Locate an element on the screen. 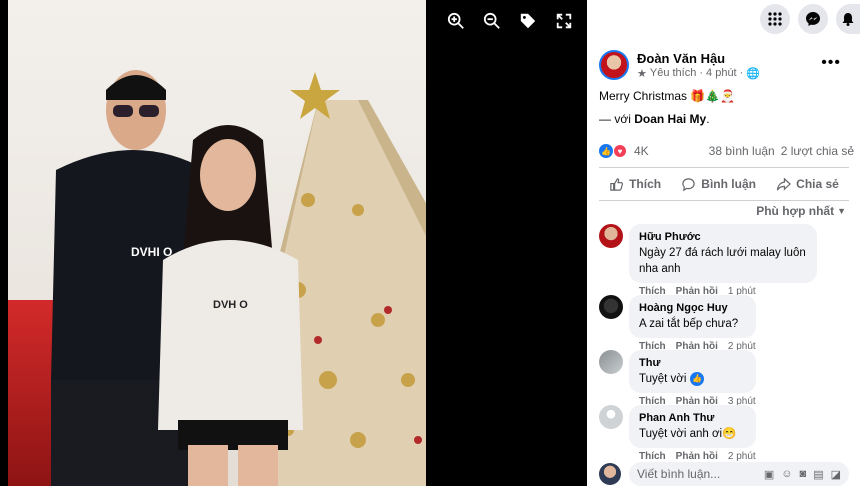 The height and width of the screenshot is (486, 860). globe-icon: 🌐 is located at coordinates (753, 73).